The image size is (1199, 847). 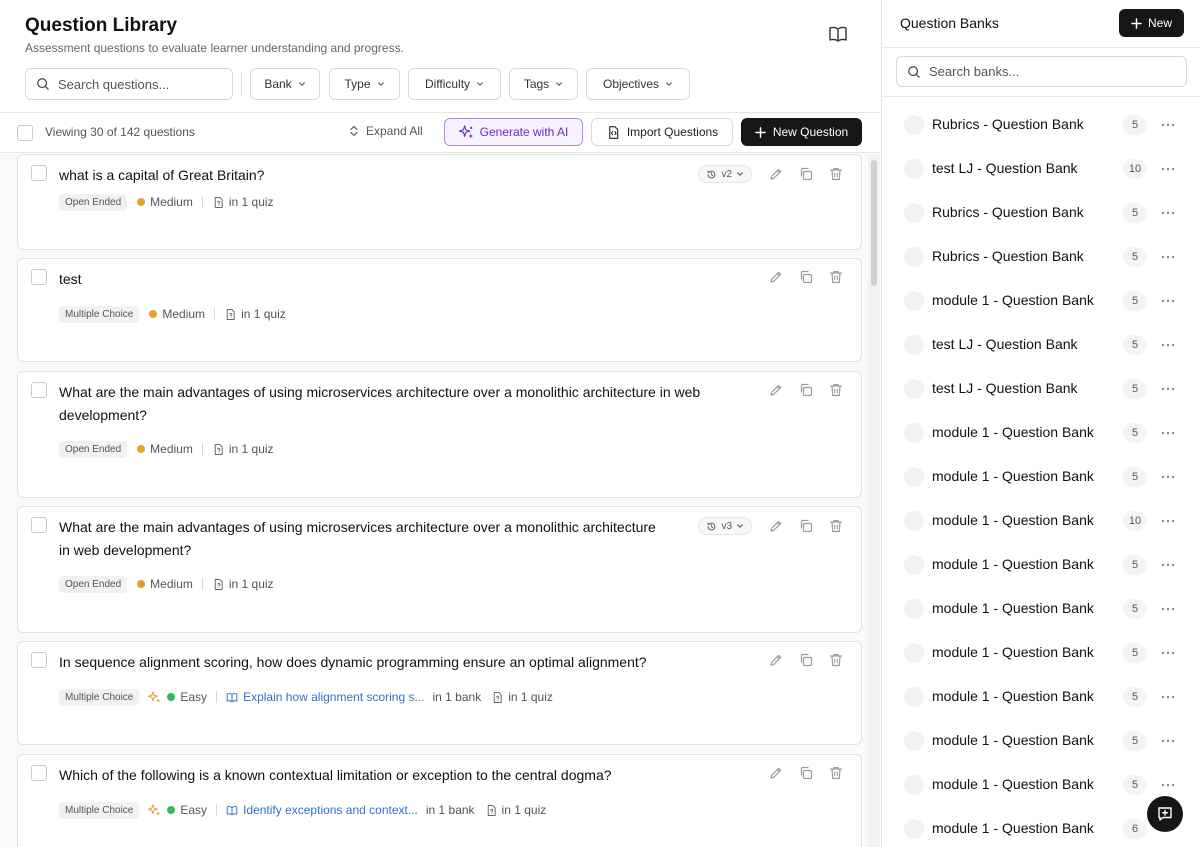 I want to click on list-scrollbar-thumb, so click(x=874, y=223).